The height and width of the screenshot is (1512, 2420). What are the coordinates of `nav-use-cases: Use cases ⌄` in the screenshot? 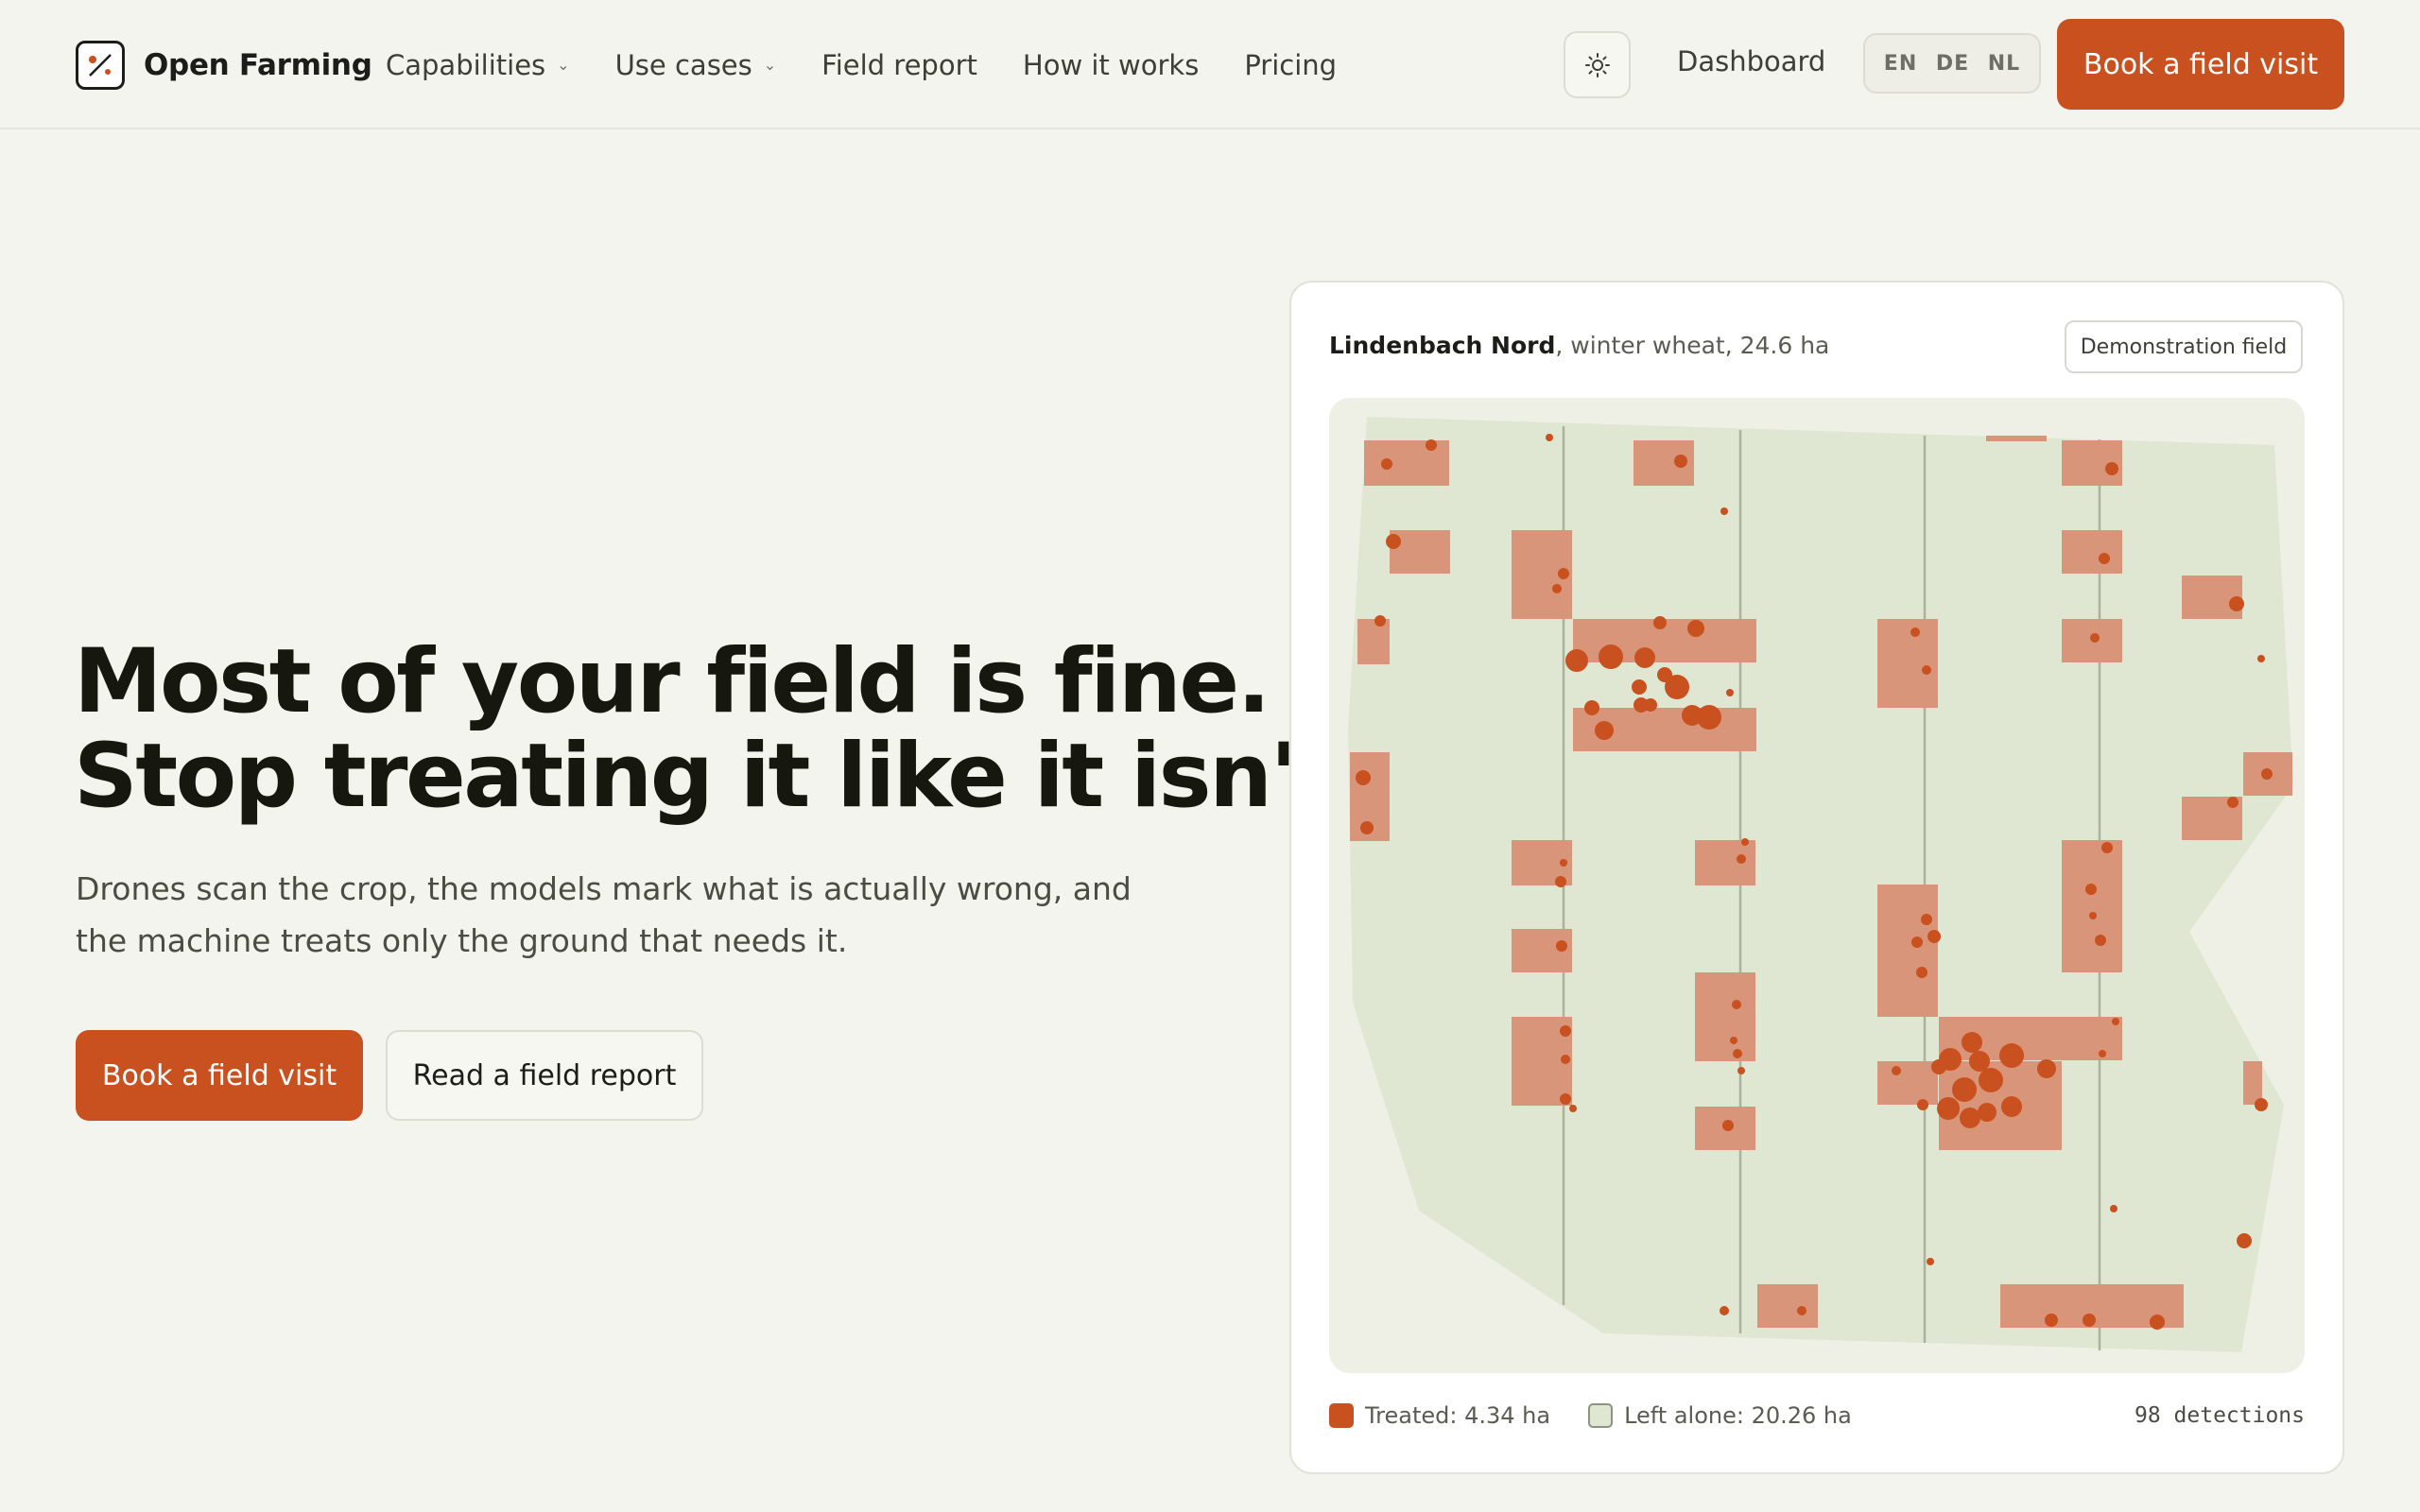 It's located at (696, 65).